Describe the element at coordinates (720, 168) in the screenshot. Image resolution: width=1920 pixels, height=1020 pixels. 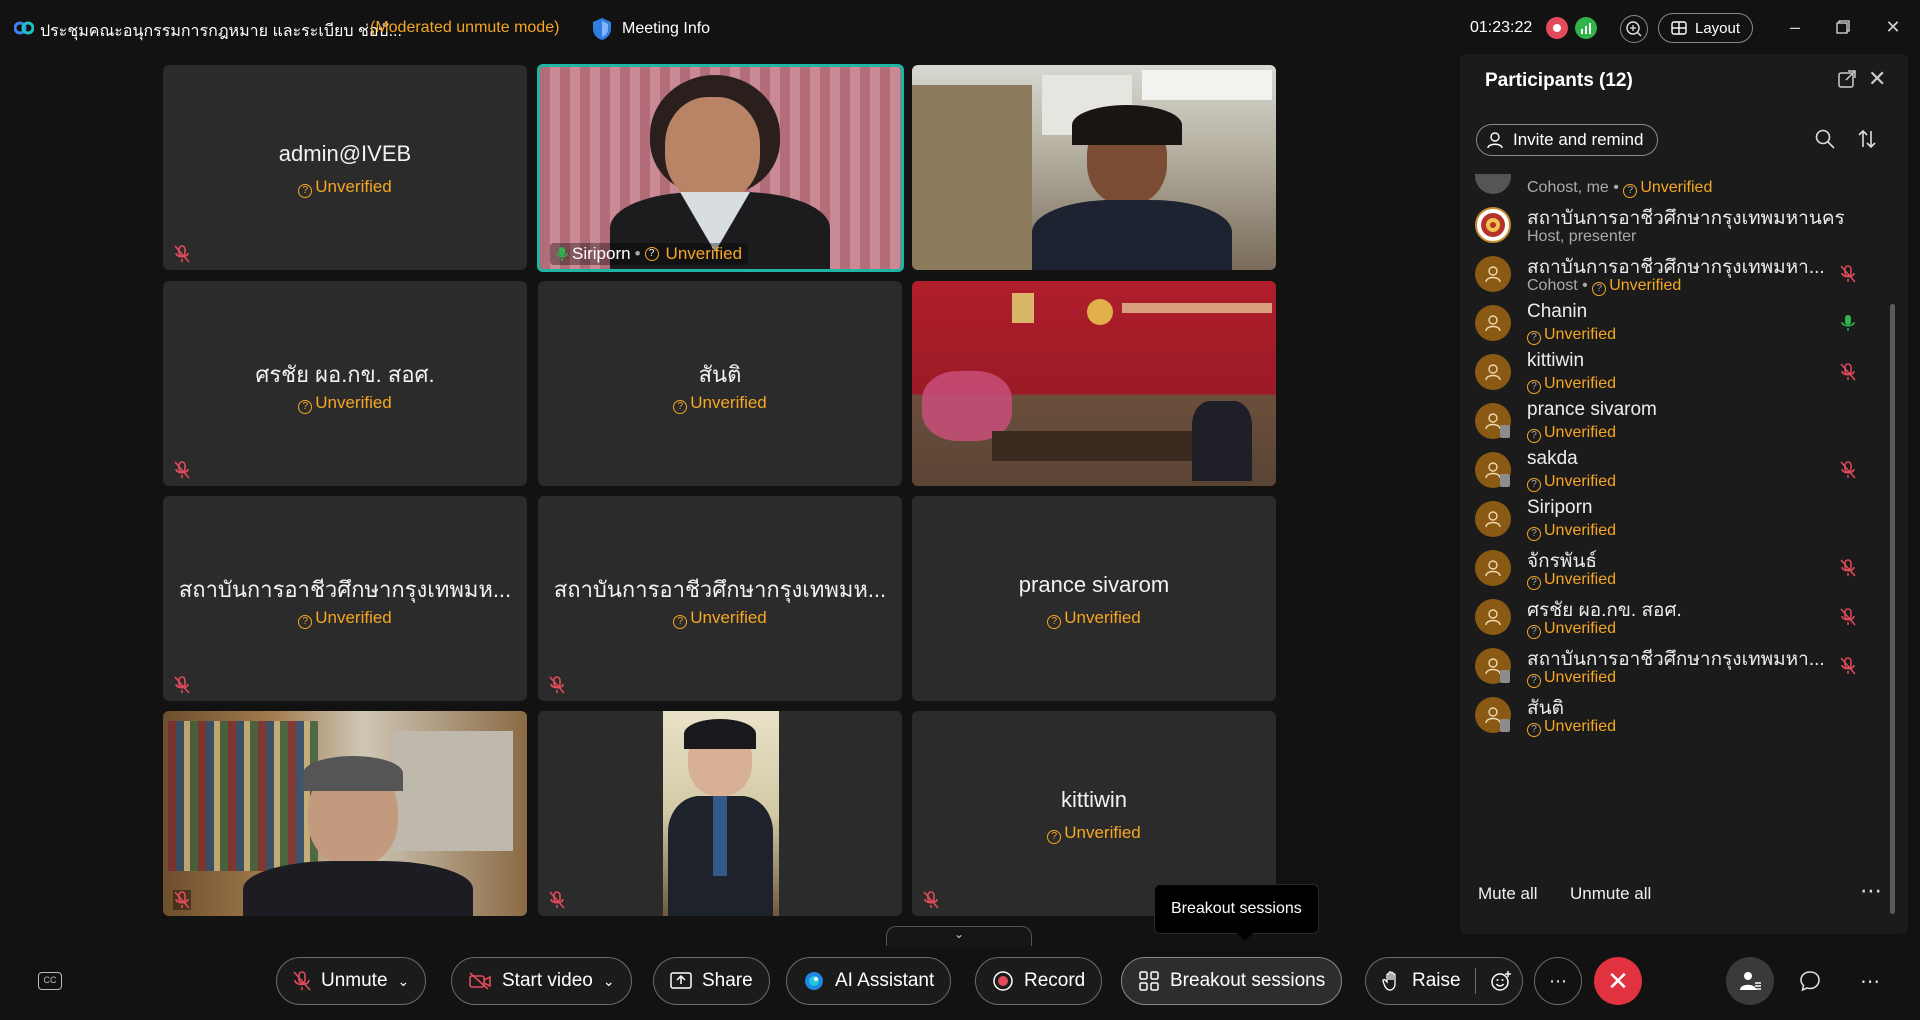
I see `video-tile-active-speaker: Siriporn • ? Unverified` at that location.